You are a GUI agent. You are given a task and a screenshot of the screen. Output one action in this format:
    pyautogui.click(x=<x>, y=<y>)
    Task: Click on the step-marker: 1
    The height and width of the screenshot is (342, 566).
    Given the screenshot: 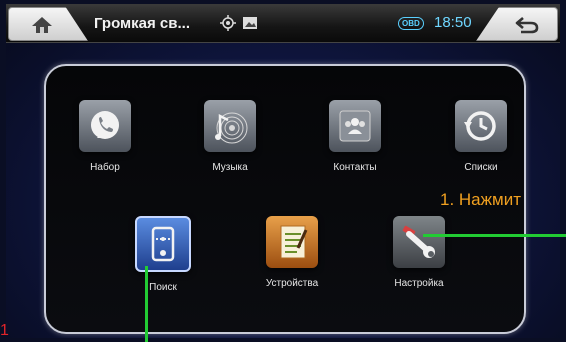 What is the action you would take?
    pyautogui.click(x=4, y=330)
    